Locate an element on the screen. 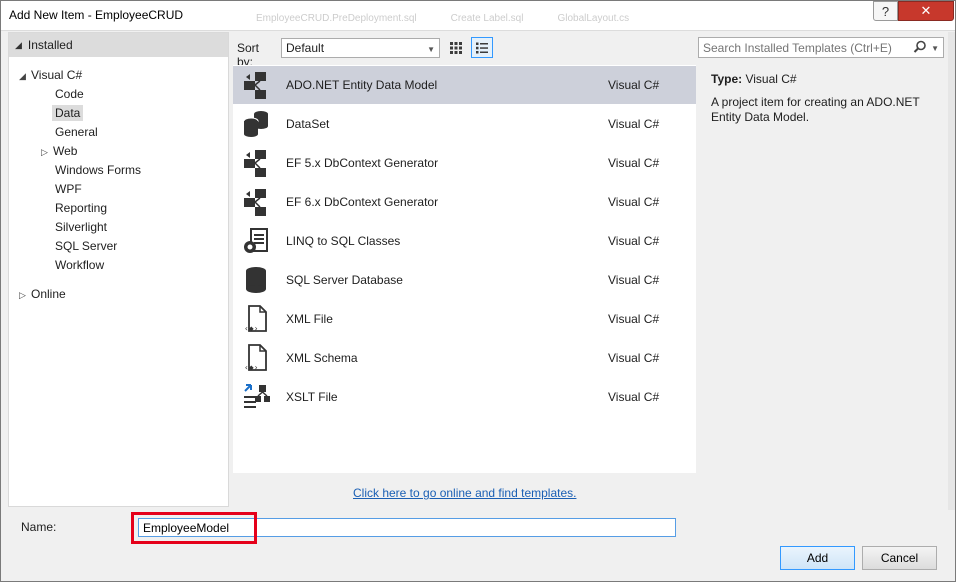 This screenshot has width=956, height=582. small-icons-view-button is located at coordinates (456, 47).